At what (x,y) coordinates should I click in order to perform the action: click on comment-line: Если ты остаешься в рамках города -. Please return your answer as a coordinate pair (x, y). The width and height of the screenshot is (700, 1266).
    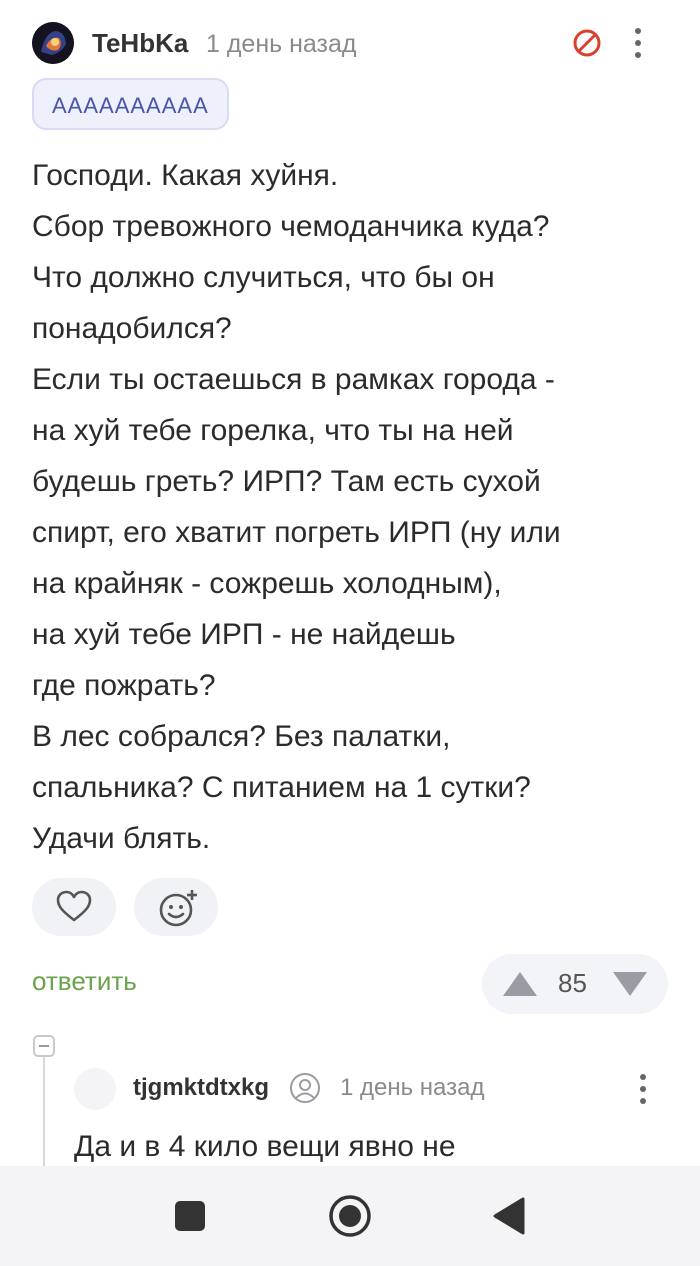
    Looking at the image, I should click on (293, 379).